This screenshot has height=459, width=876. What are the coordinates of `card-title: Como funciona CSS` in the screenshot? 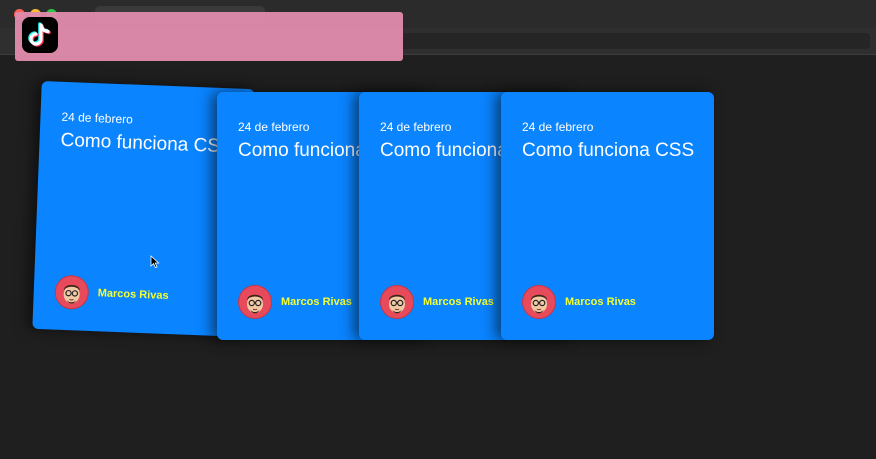 It's located at (608, 150).